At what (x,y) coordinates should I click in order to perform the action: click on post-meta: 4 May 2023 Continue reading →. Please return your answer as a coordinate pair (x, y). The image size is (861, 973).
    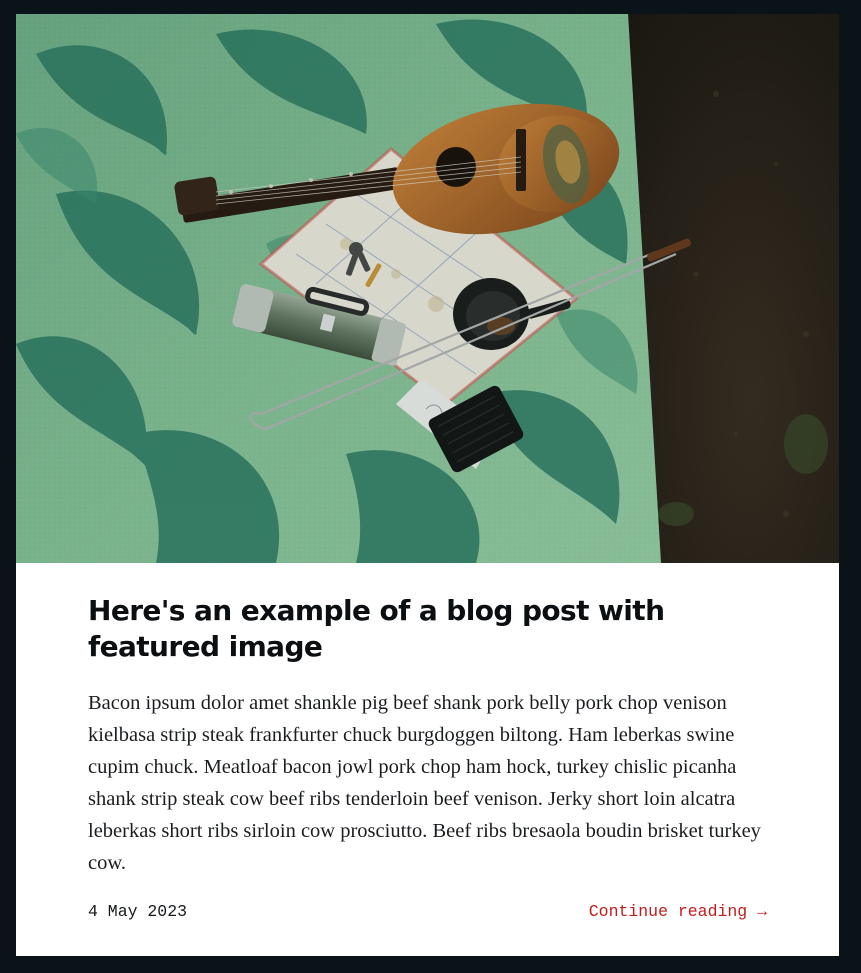
    Looking at the image, I should click on (427, 911).